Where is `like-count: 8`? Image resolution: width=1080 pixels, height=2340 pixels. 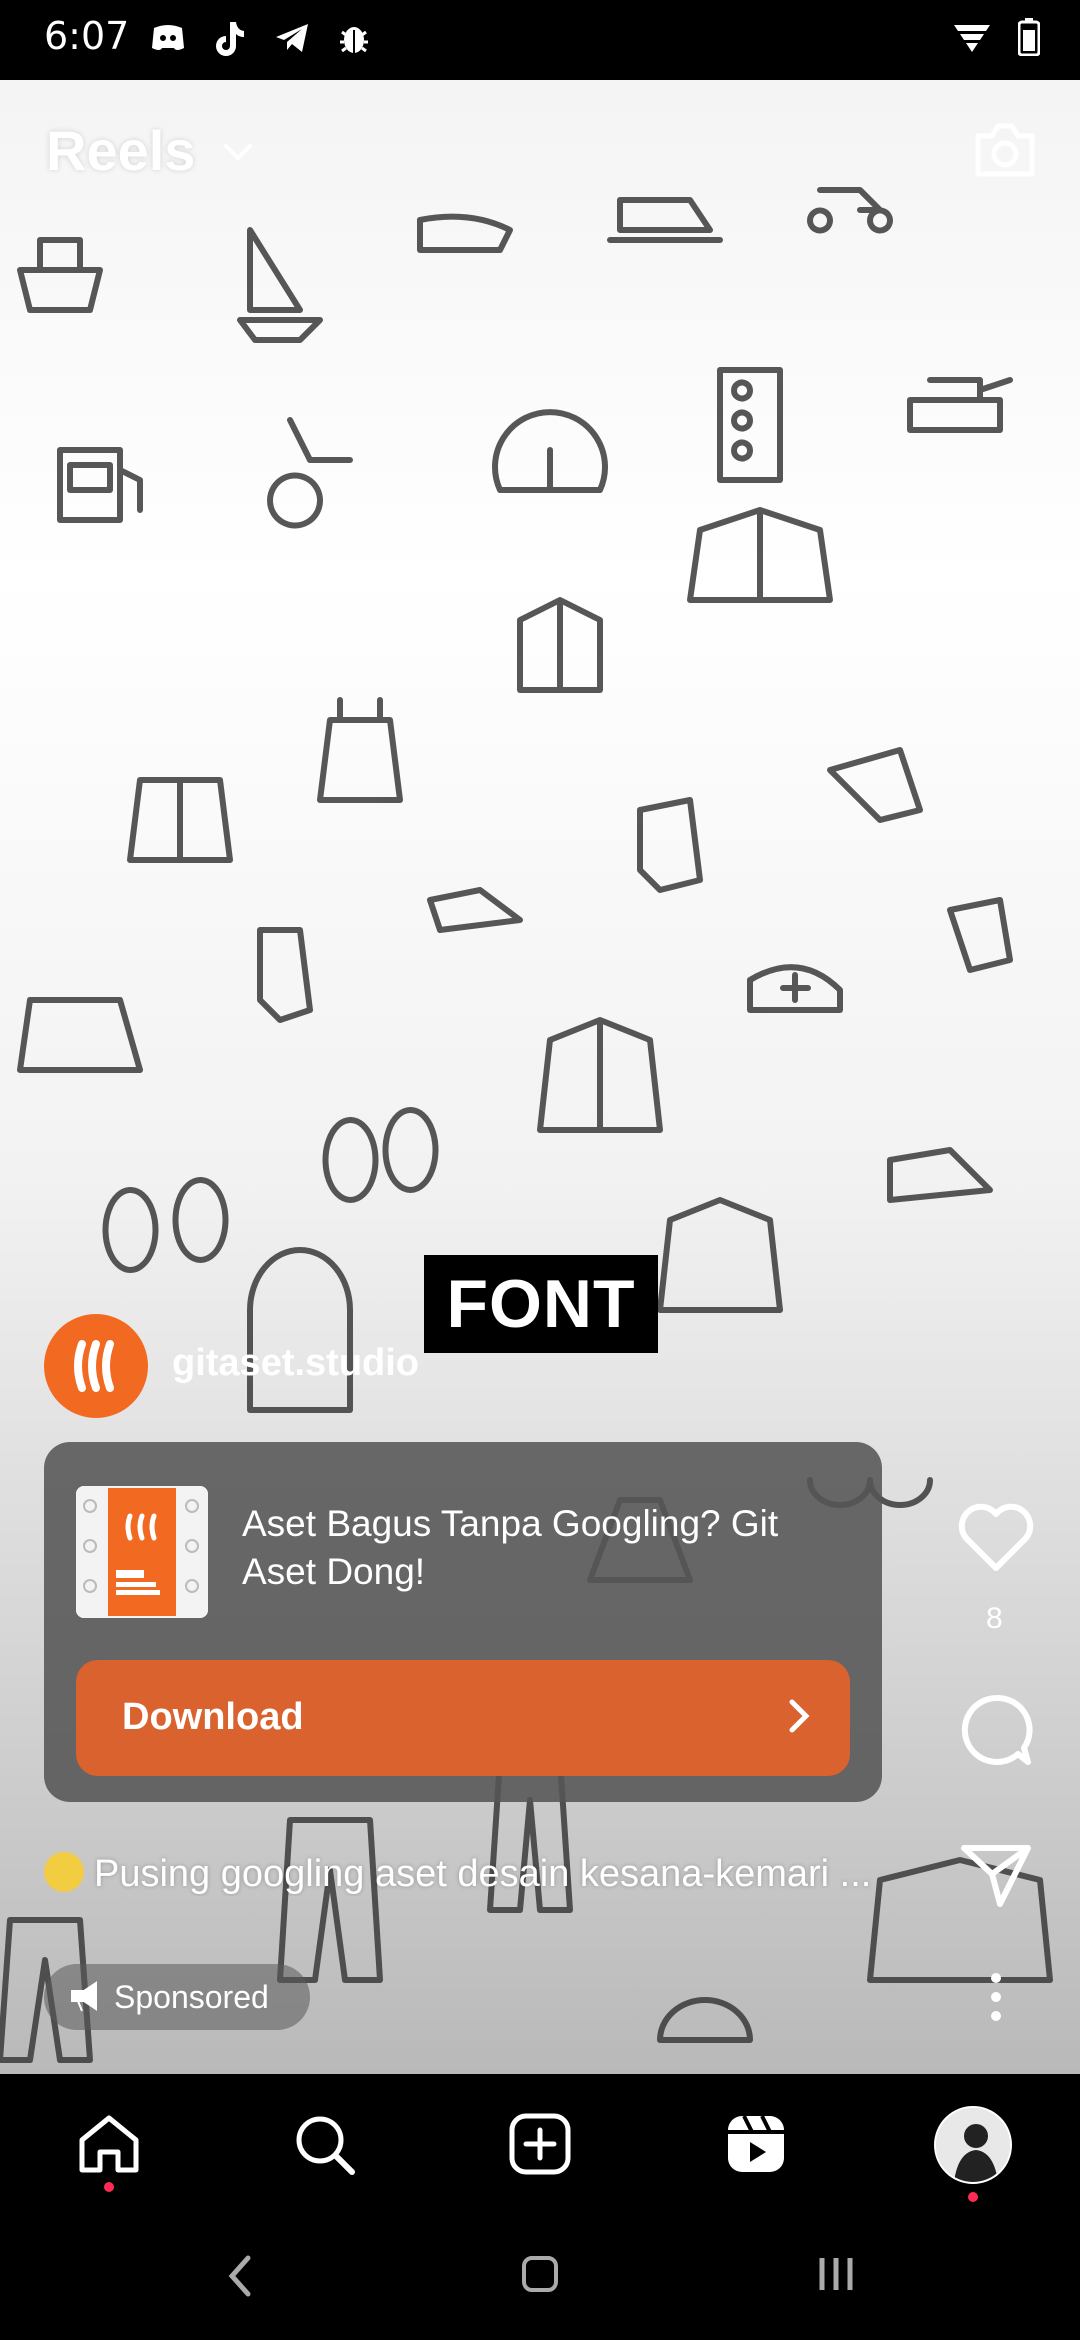 like-count: 8 is located at coordinates (994, 1618).